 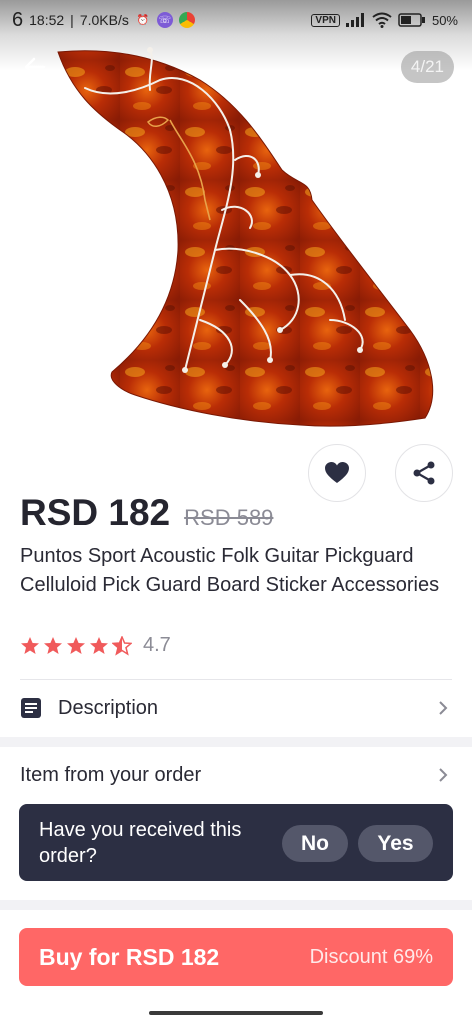 What do you see at coordinates (236, 775) in the screenshot?
I see `order-item-row: Item from your order` at bounding box center [236, 775].